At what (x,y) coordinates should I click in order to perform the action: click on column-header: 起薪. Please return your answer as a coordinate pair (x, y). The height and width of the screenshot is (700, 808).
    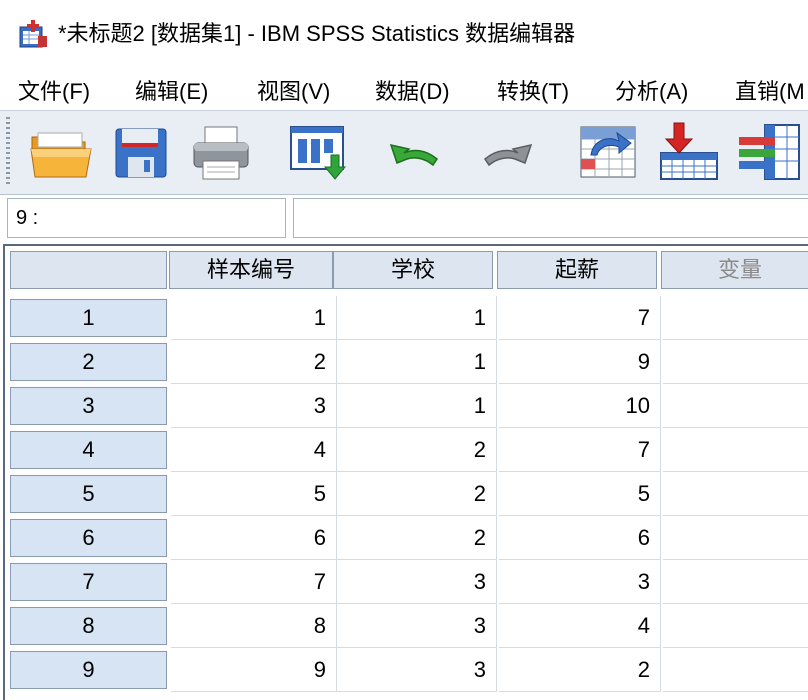
    Looking at the image, I should click on (577, 270).